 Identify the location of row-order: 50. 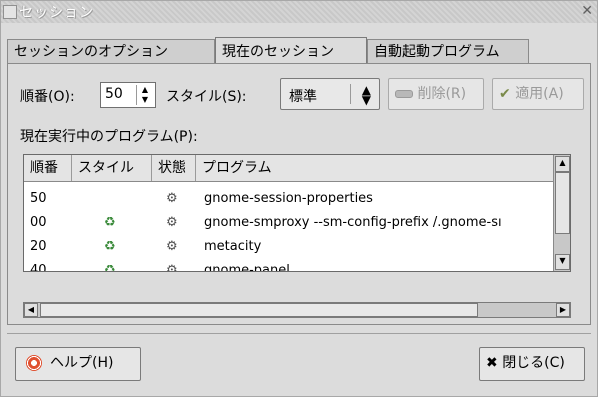
(38, 198).